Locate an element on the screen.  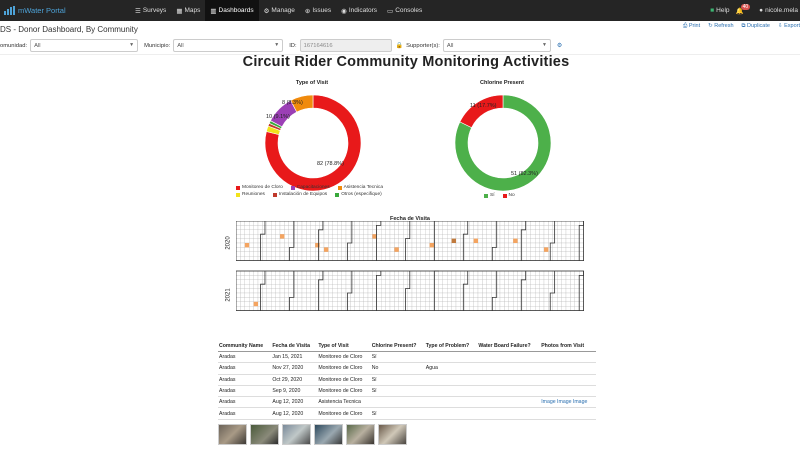
donut-slice-no is located at coordinates (481, 111).